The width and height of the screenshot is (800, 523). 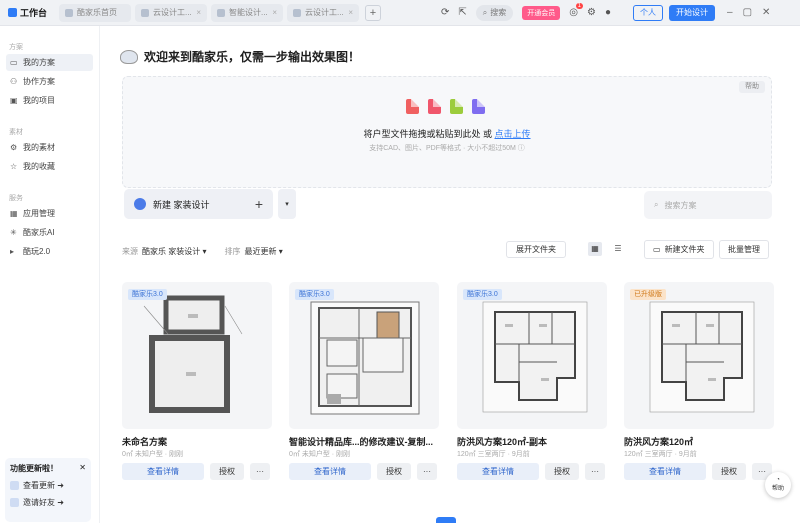 I want to click on floorplan-drawing, so click(x=702, y=357).